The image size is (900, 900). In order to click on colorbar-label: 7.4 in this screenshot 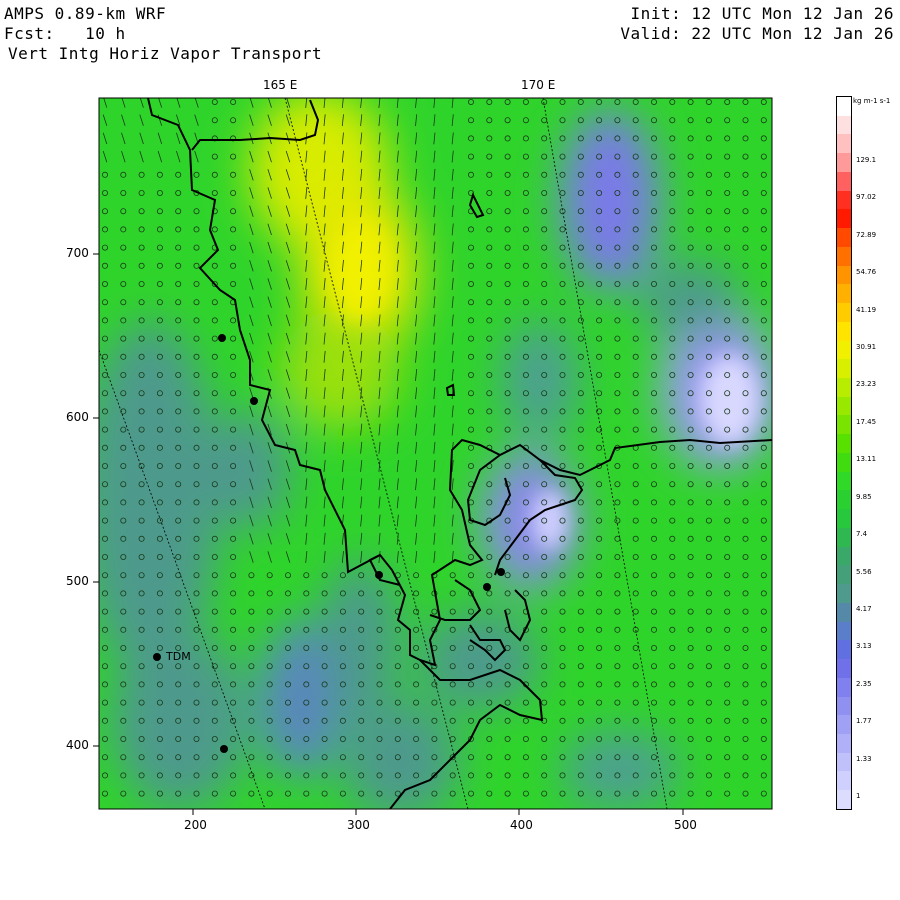, I will do `click(862, 534)`.